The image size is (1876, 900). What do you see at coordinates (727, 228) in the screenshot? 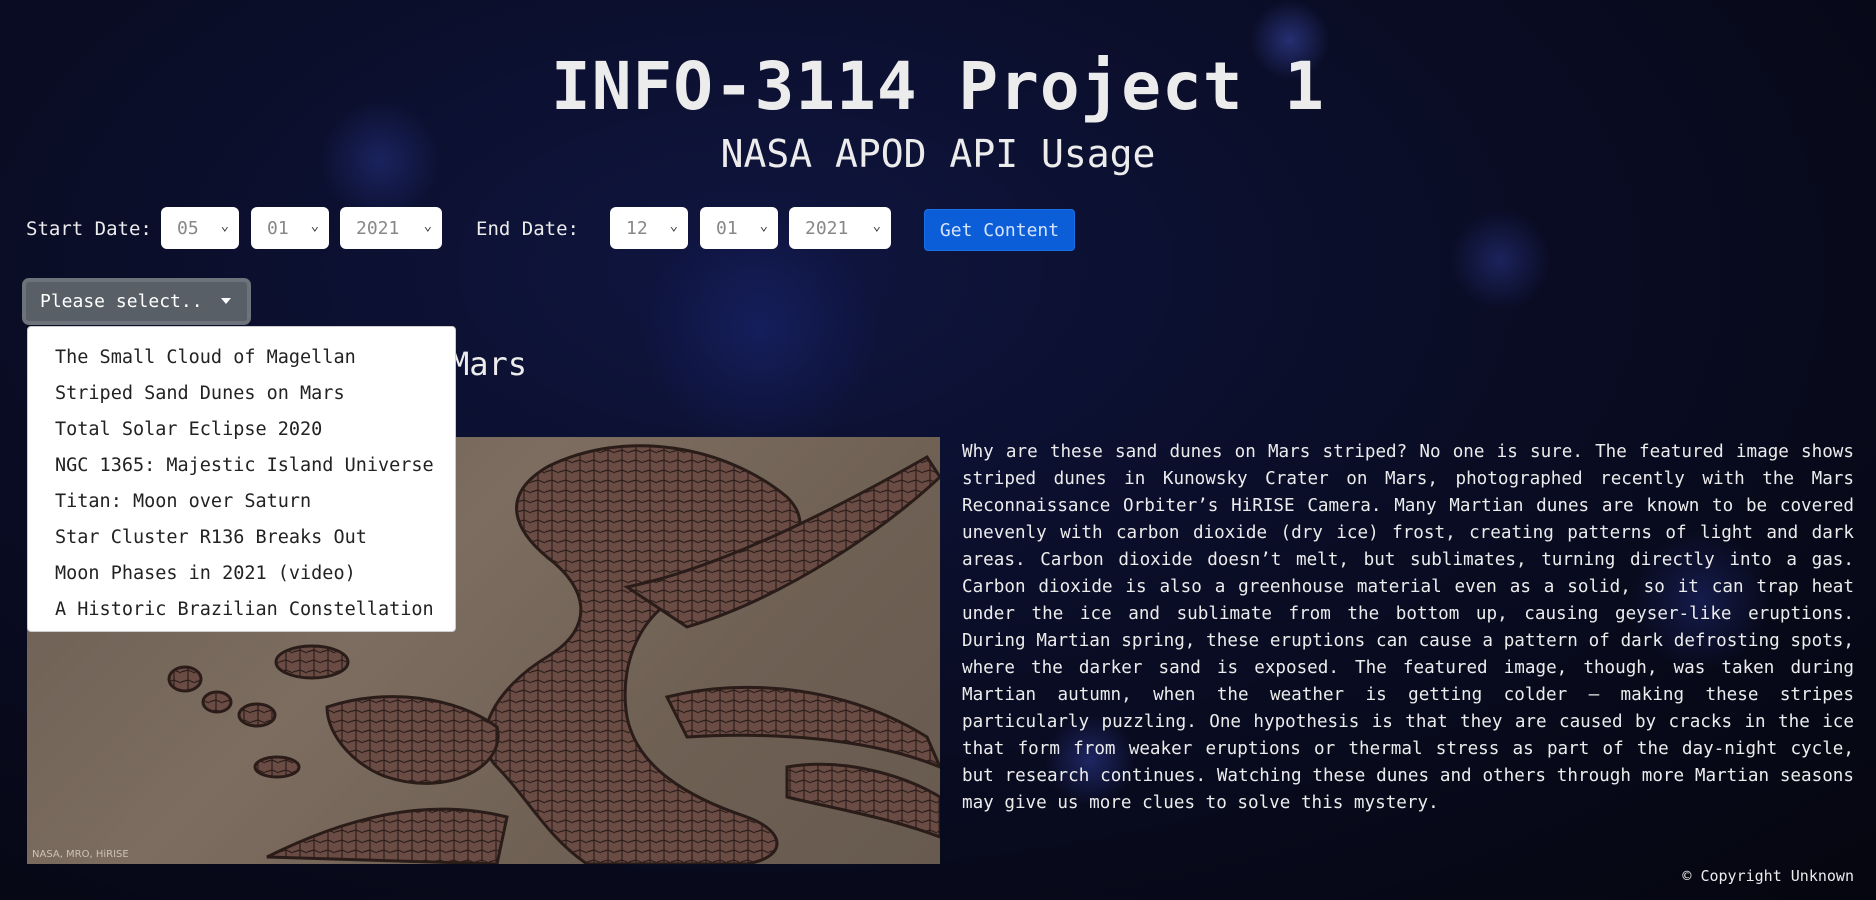
I see `end-day-value: 01` at bounding box center [727, 228].